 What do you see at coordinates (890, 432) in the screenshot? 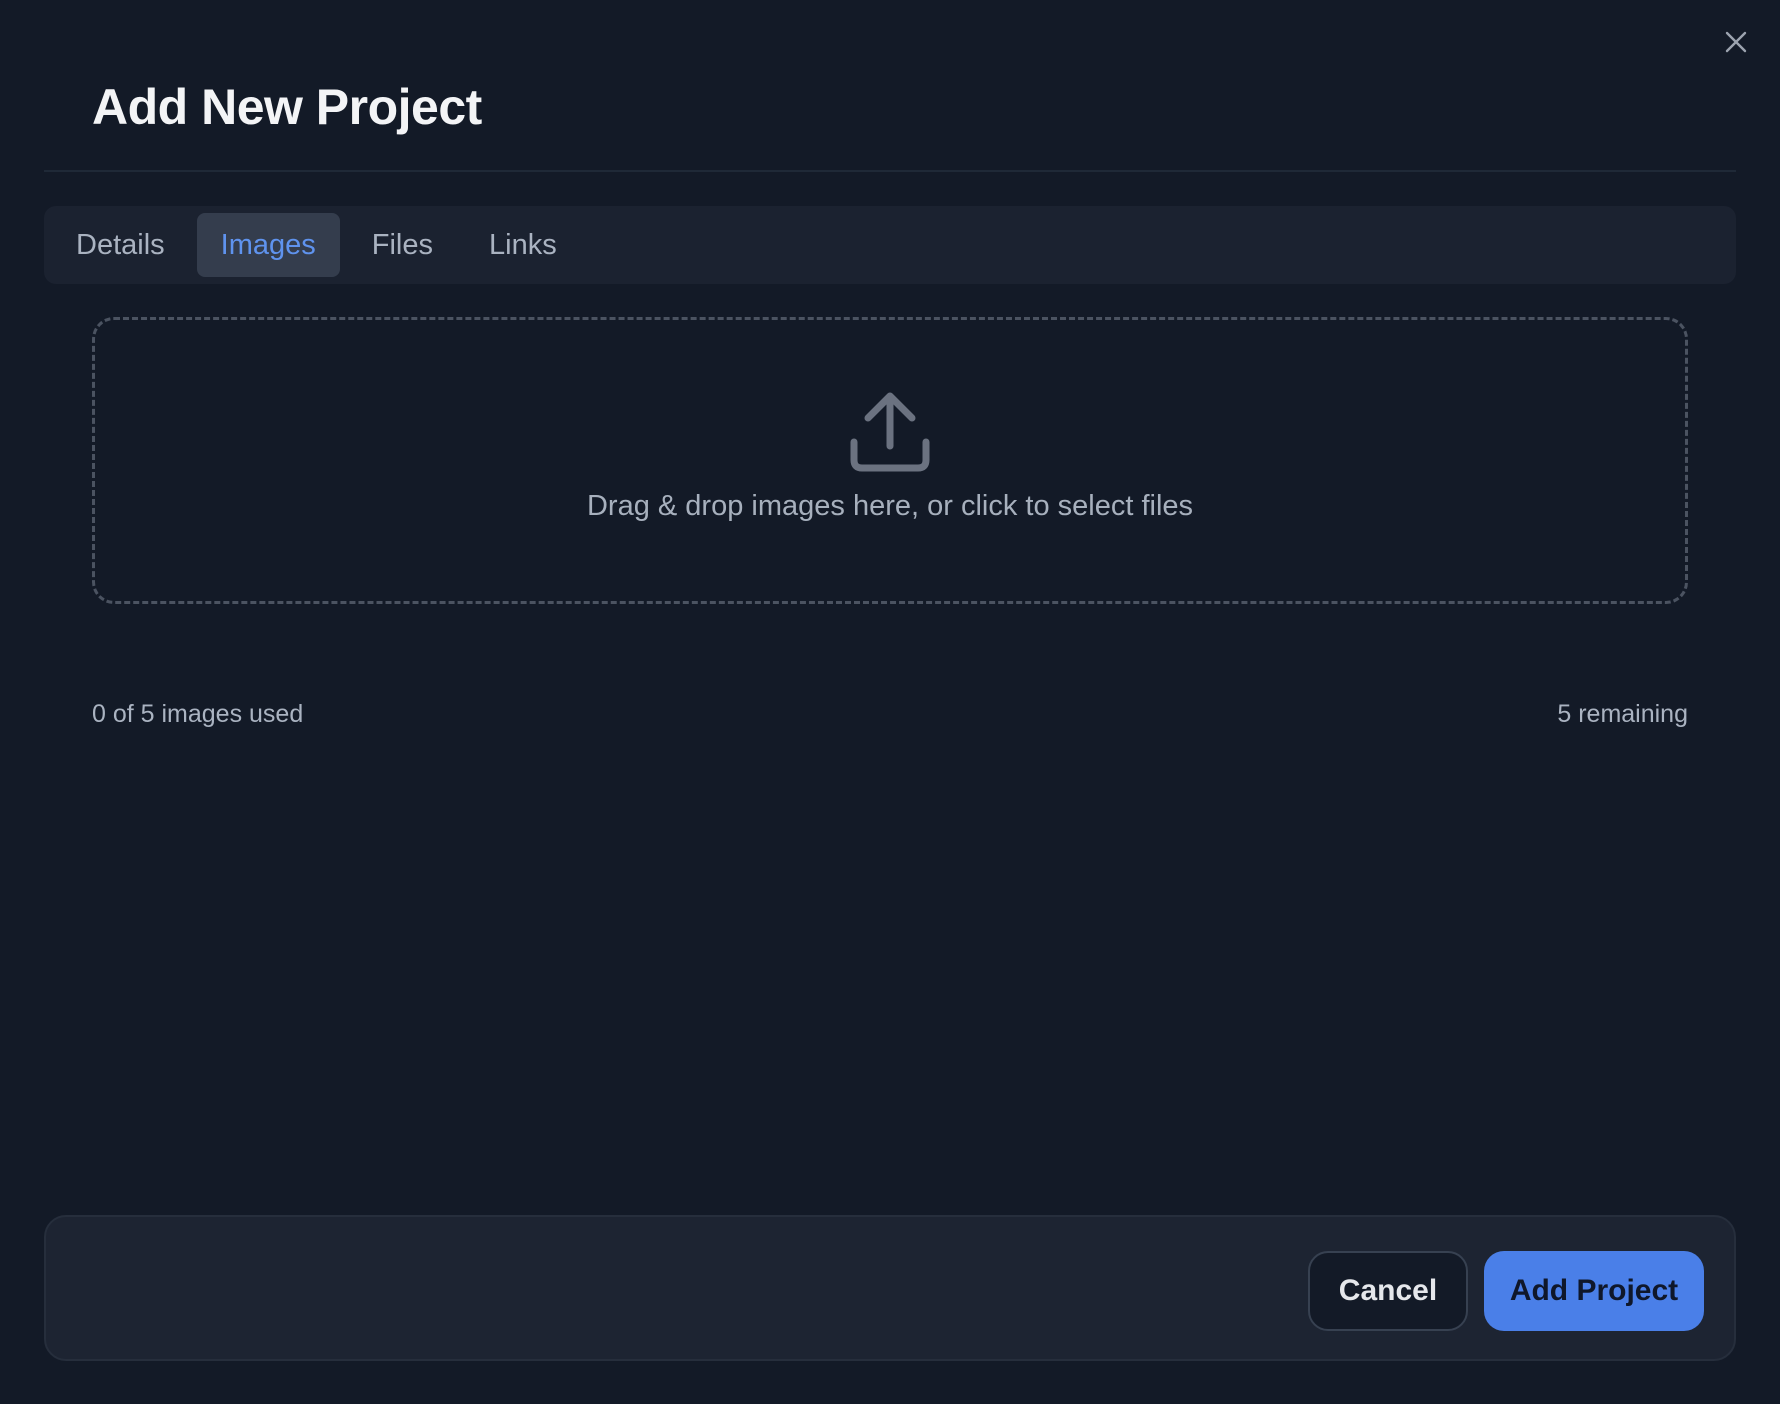
I see `upload-icon` at bounding box center [890, 432].